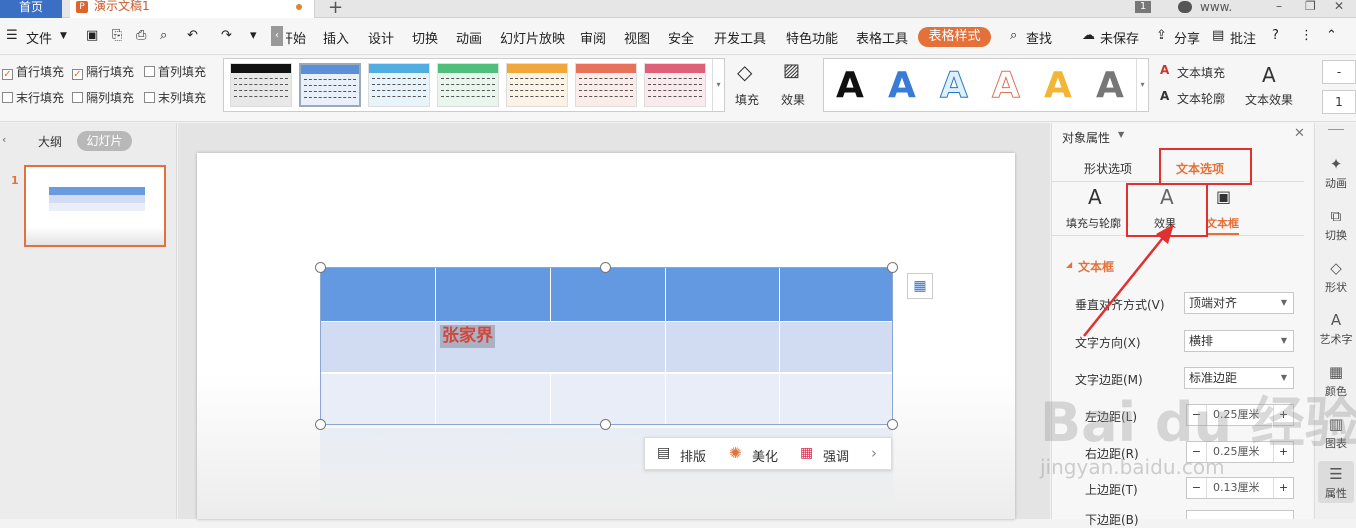 The image size is (1356, 528). Describe the element at coordinates (1164, 96) in the screenshot. I see `text-outline-icon: A` at that location.